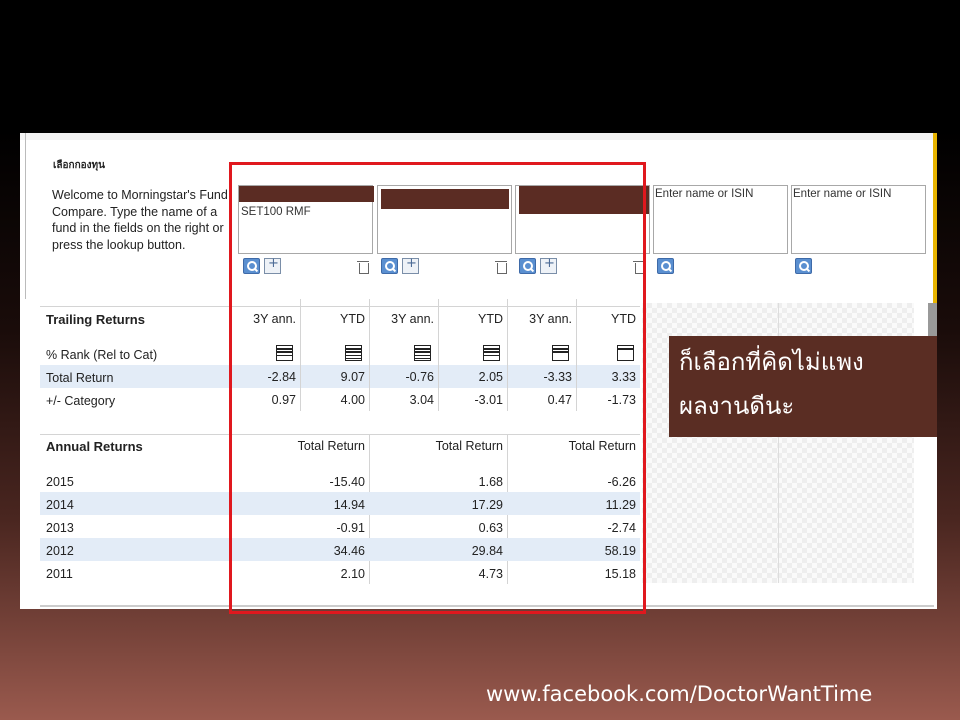 This screenshot has height=720, width=960. What do you see at coordinates (679, 694) in the screenshot?
I see `footer-url: www.facebook.com/DoctorWantTime` at bounding box center [679, 694].